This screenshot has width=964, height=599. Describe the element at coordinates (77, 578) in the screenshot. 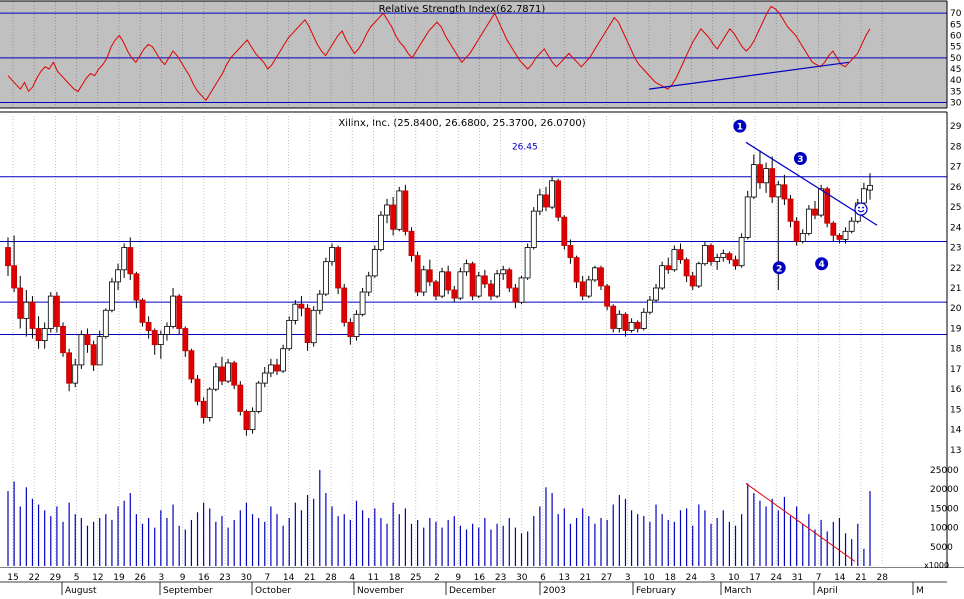

I see `day-tick-label: 5` at that location.